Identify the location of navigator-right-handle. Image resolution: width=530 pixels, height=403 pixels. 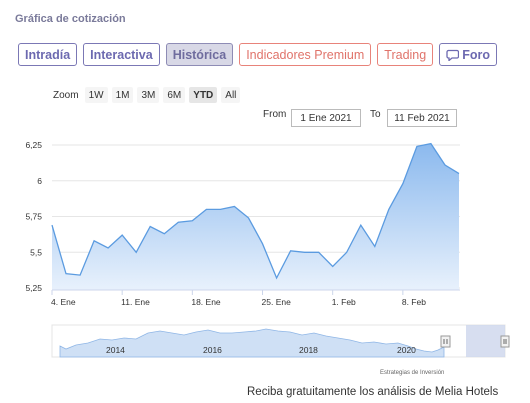
(505, 341).